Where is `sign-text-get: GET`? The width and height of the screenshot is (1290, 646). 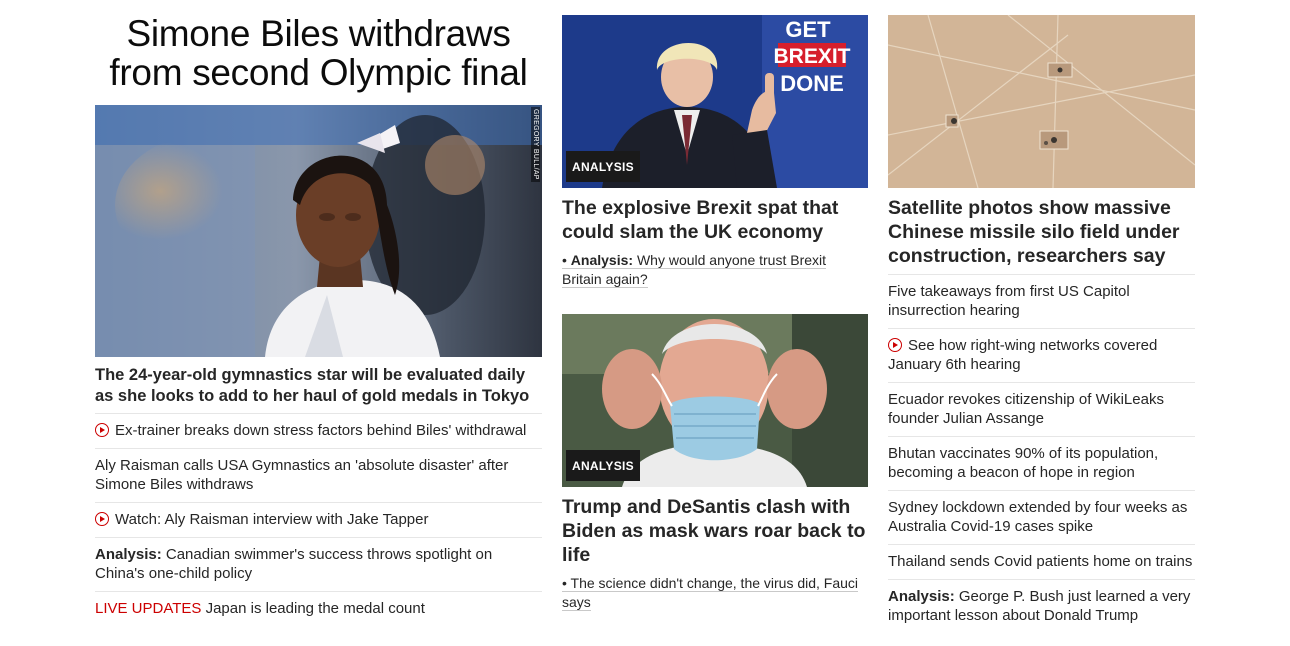
sign-text-get: GET is located at coordinates (808, 29).